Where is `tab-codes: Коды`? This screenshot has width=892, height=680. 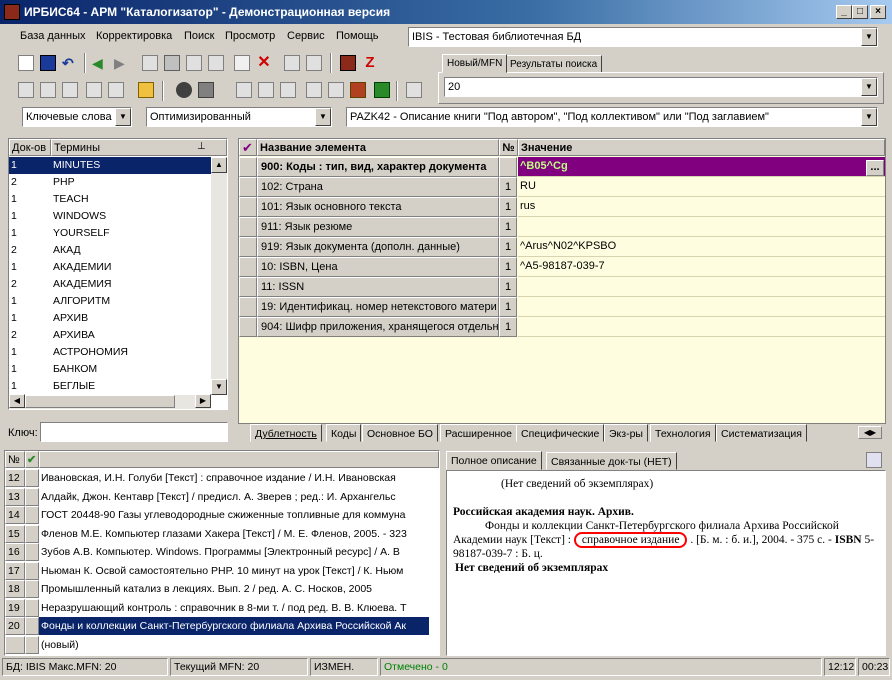
tab-codes: Коды is located at coordinates (344, 433).